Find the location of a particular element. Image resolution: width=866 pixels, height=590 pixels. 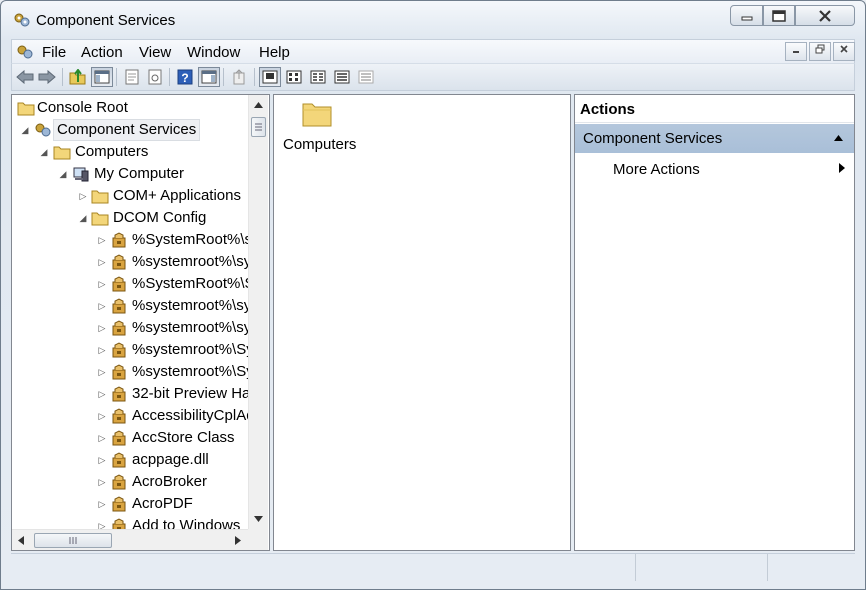

collapse-up-icon is located at coordinates (838, 138).